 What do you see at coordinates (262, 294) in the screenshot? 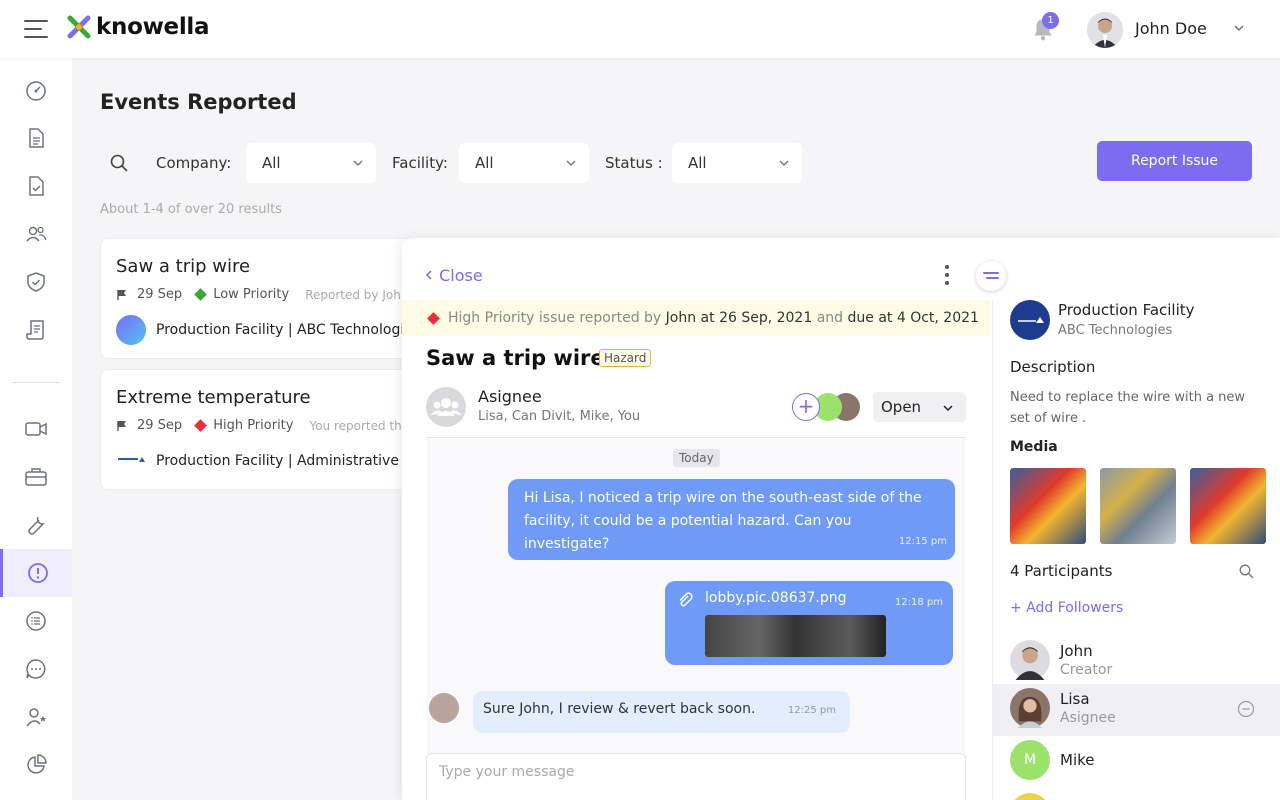
I see `event-meta: 29 Sep Low Priority Reported by John` at bounding box center [262, 294].